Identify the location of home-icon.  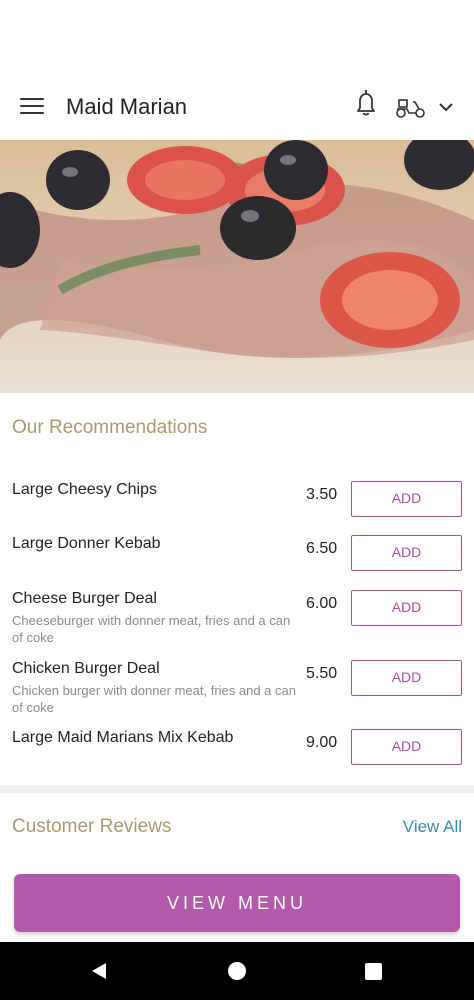
(237, 971).